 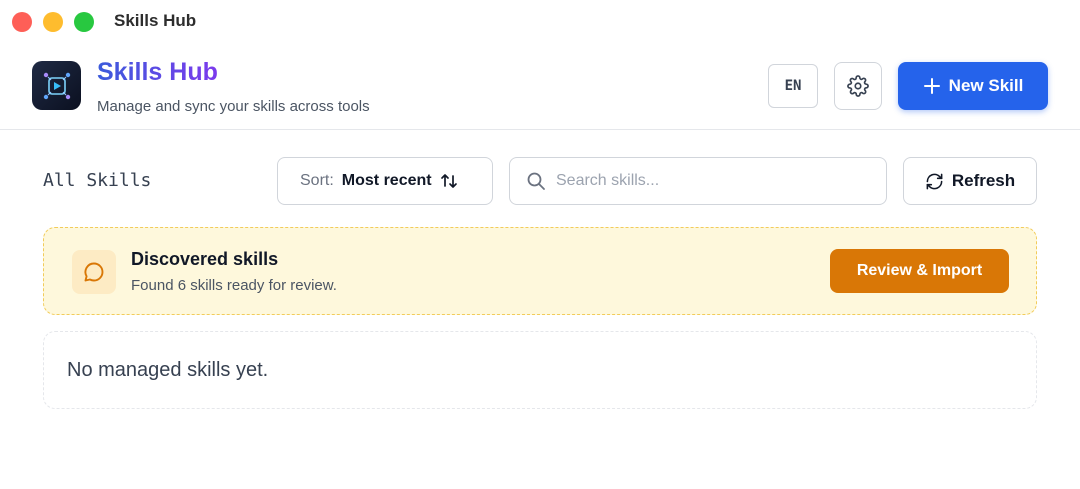 What do you see at coordinates (540, 22) in the screenshot?
I see `title-bar: Skills Hub` at bounding box center [540, 22].